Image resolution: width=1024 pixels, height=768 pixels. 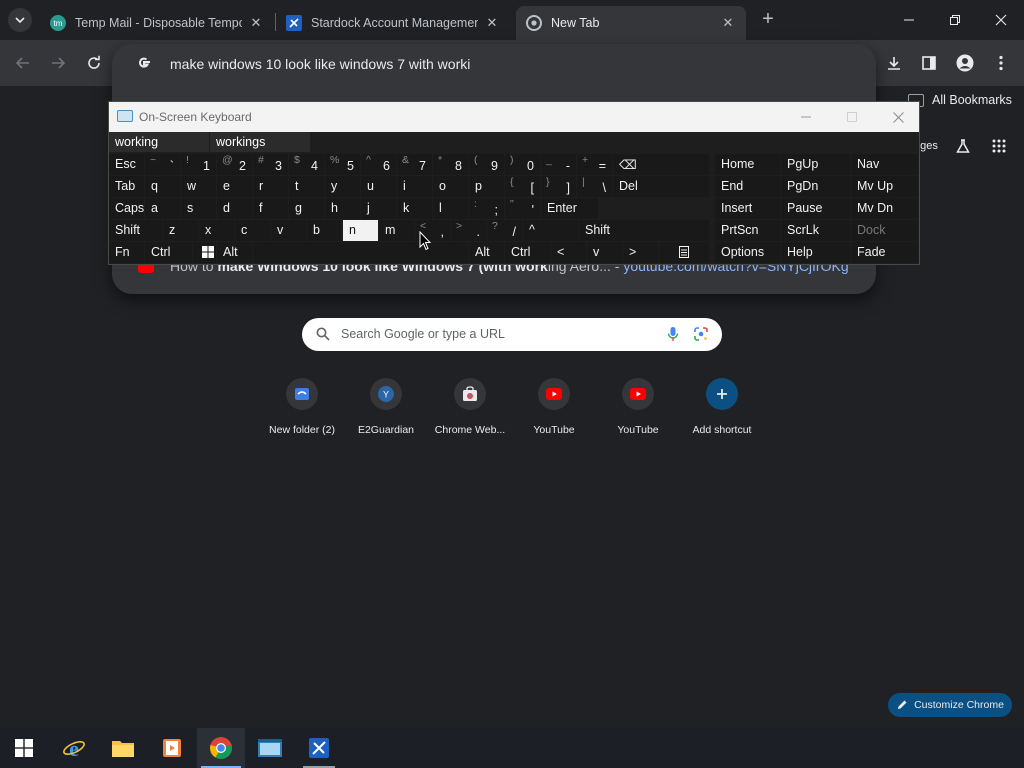 I want to click on taskbar-terminal, so click(x=270, y=748).